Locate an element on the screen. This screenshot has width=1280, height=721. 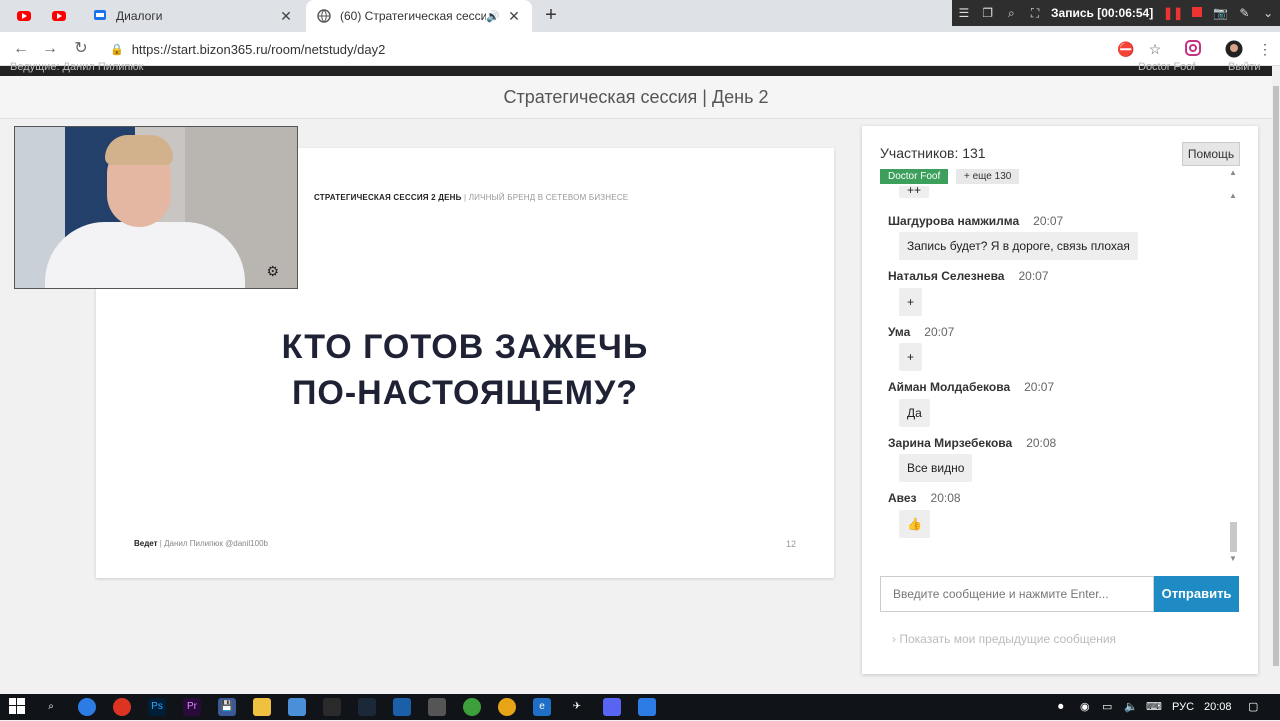
more-users-badge: + еще 130 is located at coordinates (988, 176).